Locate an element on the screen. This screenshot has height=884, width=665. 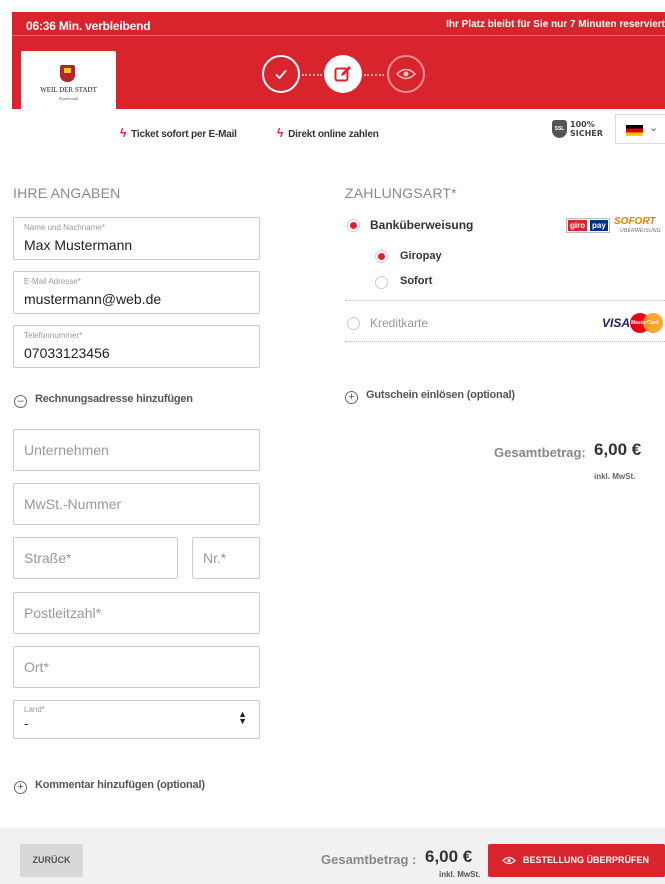
step-review-pending is located at coordinates (406, 74).